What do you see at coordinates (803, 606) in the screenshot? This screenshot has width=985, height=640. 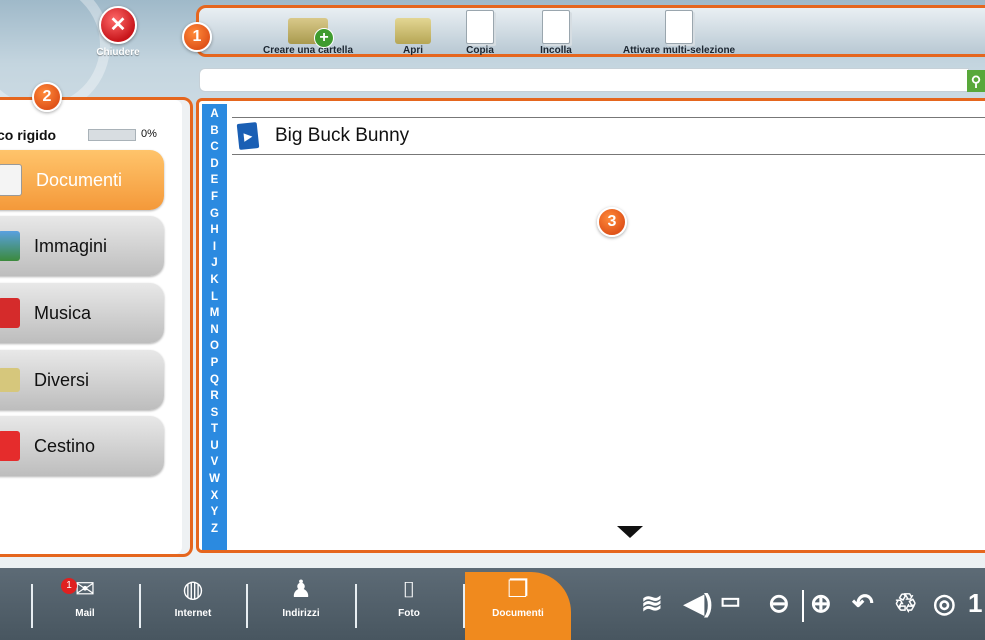 I see `divider` at bounding box center [803, 606].